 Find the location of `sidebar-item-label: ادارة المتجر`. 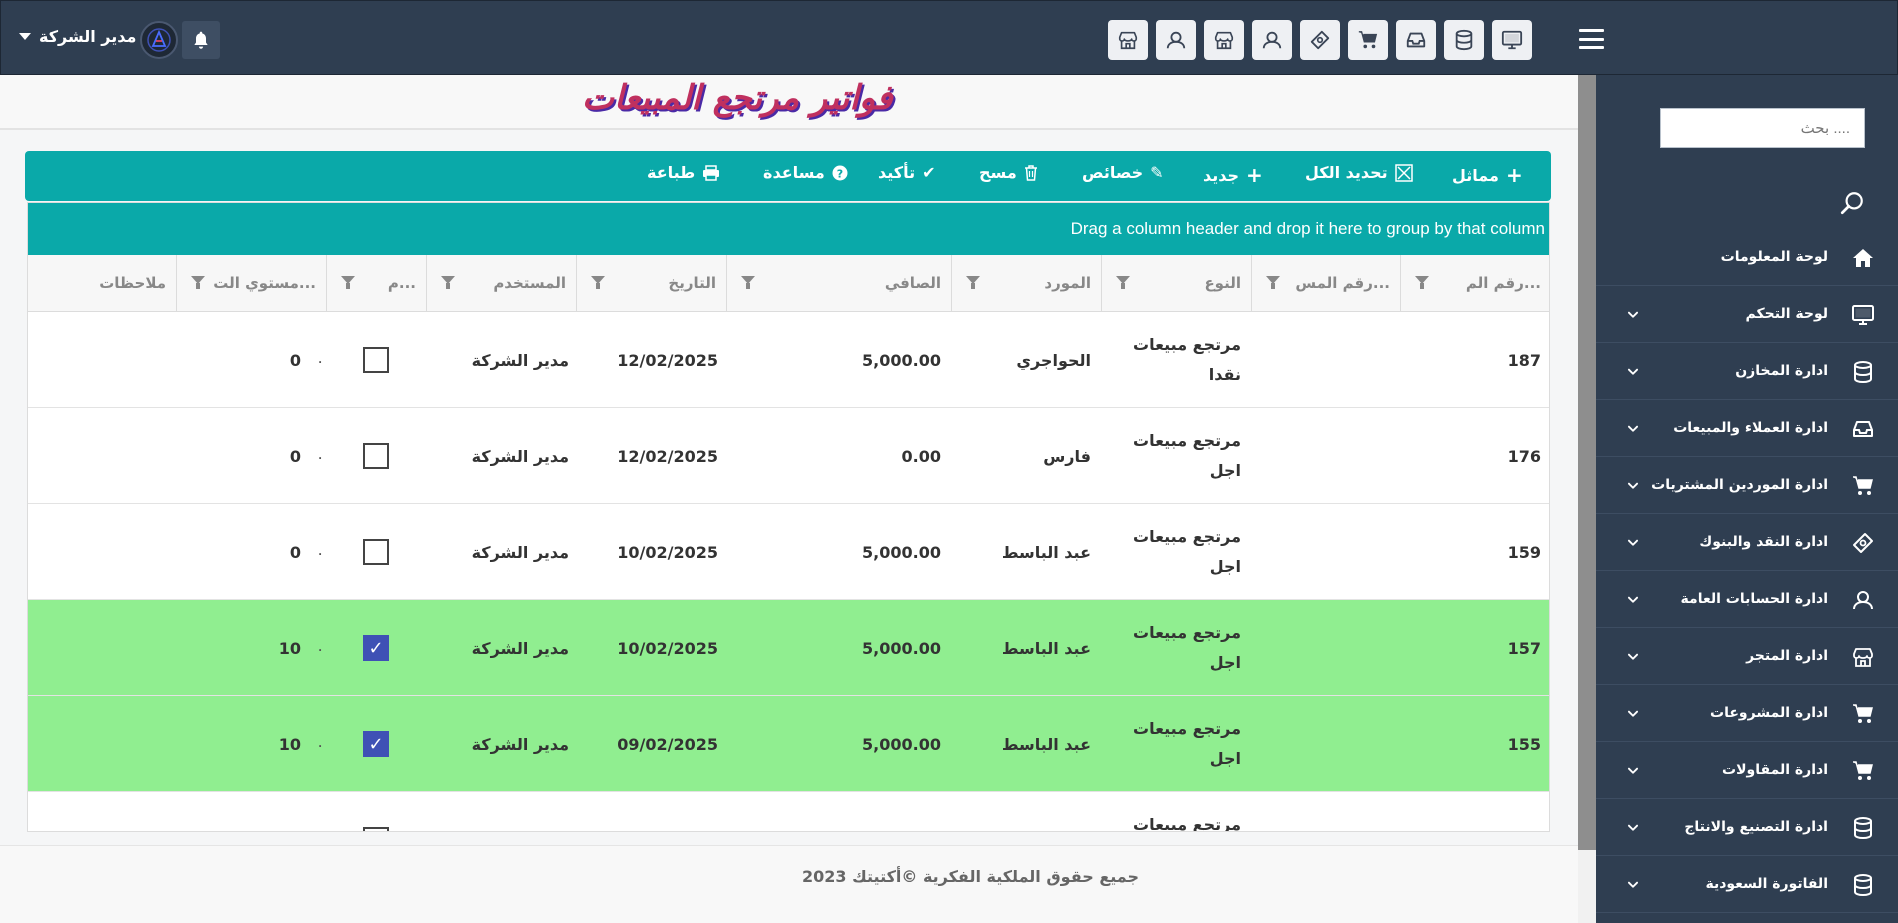

sidebar-item-label: ادارة المتجر is located at coordinates (1787, 656).